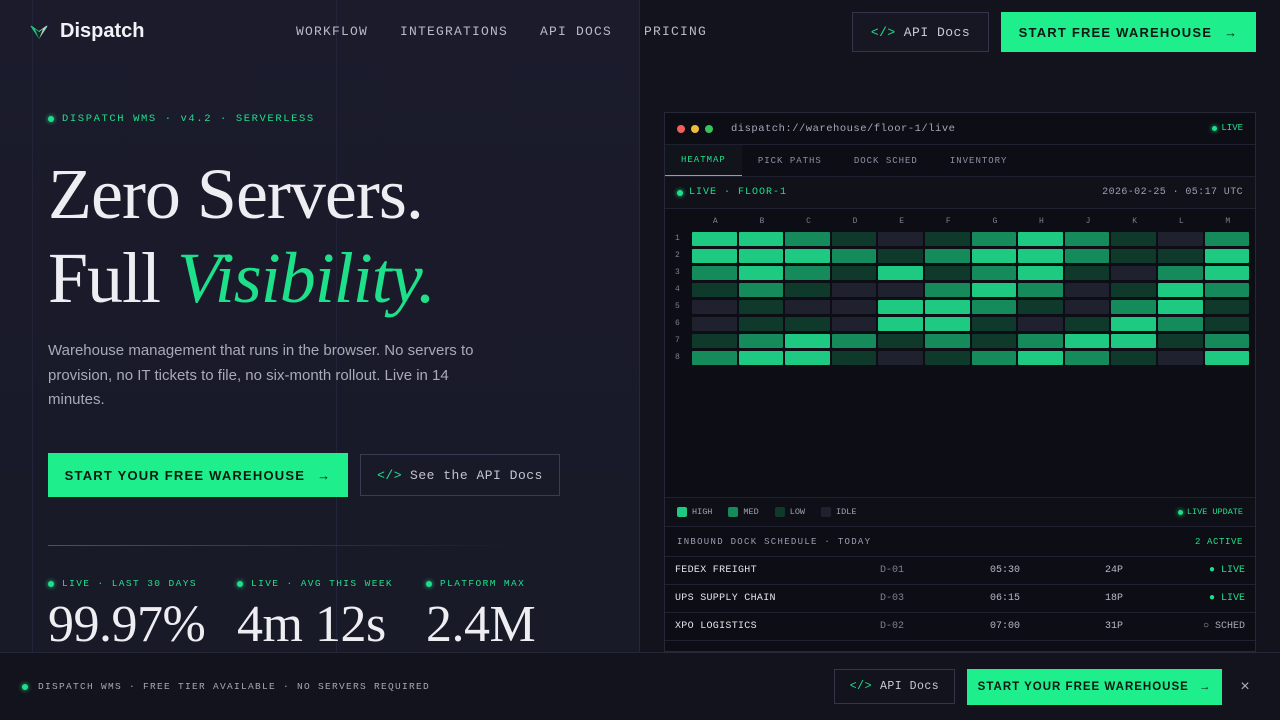  What do you see at coordinates (979, 160) in the screenshot?
I see `tab-inventory: INVENTORY` at bounding box center [979, 160].